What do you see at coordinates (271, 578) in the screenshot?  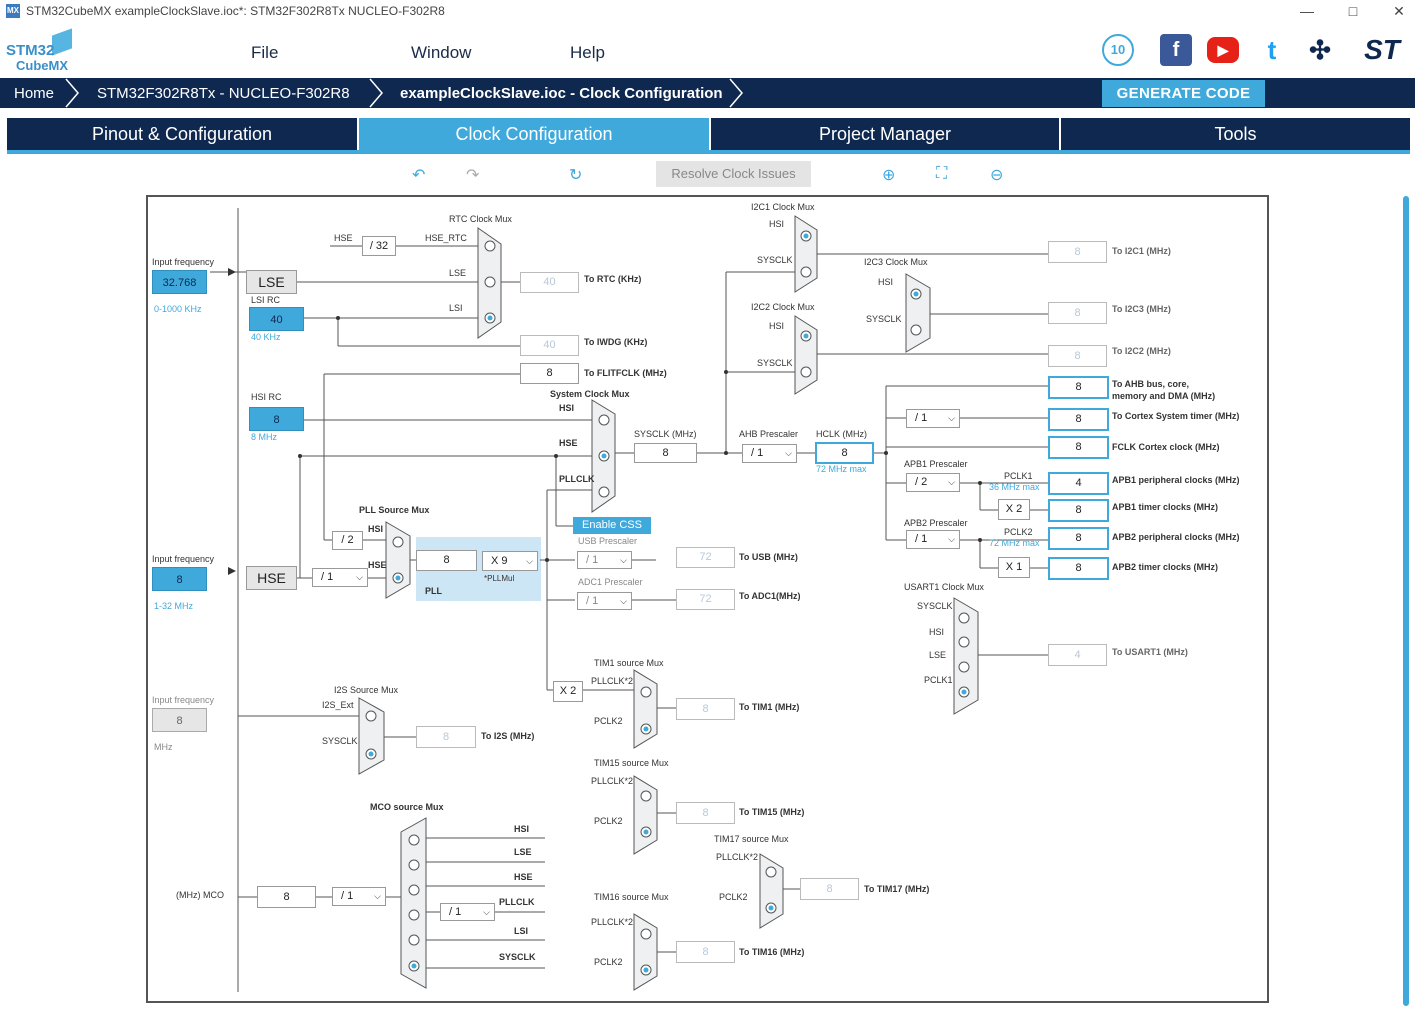 I see `hse-block: HSE` at bounding box center [271, 578].